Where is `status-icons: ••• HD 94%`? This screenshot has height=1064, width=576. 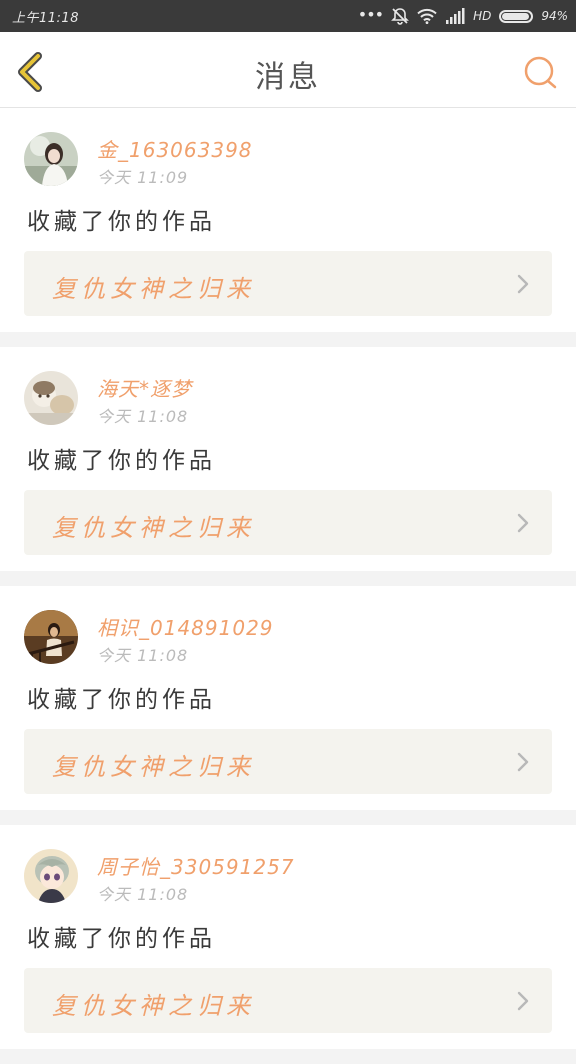
status-icons: ••• HD 94% is located at coordinates (463, 16).